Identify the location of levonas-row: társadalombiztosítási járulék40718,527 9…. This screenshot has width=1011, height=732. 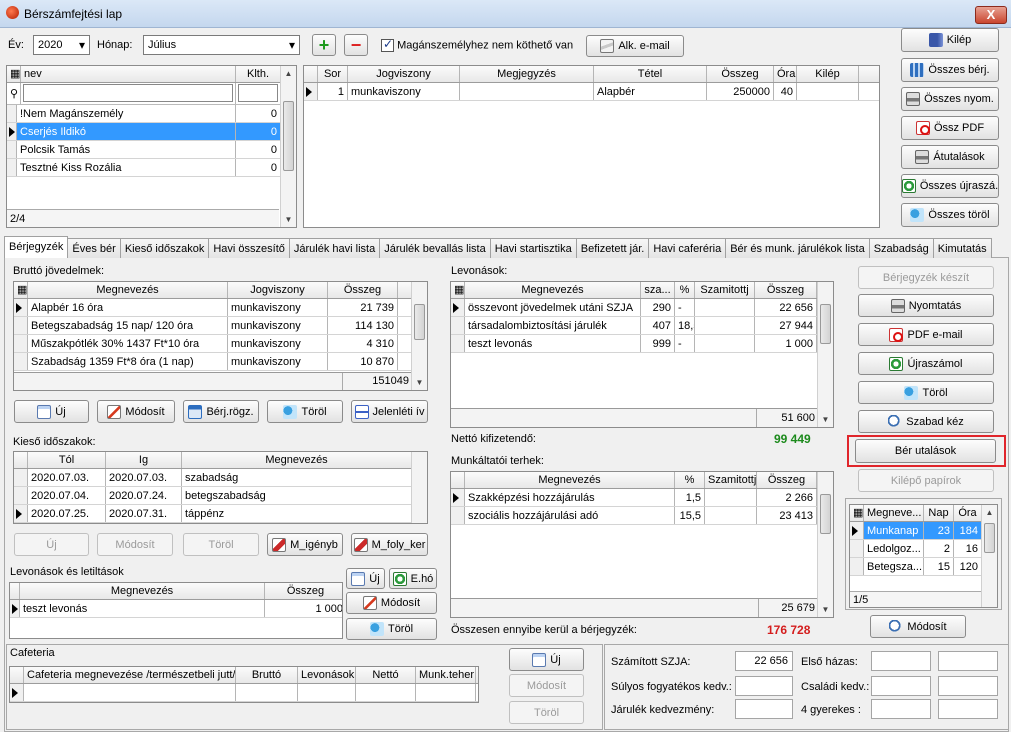
(642, 326).